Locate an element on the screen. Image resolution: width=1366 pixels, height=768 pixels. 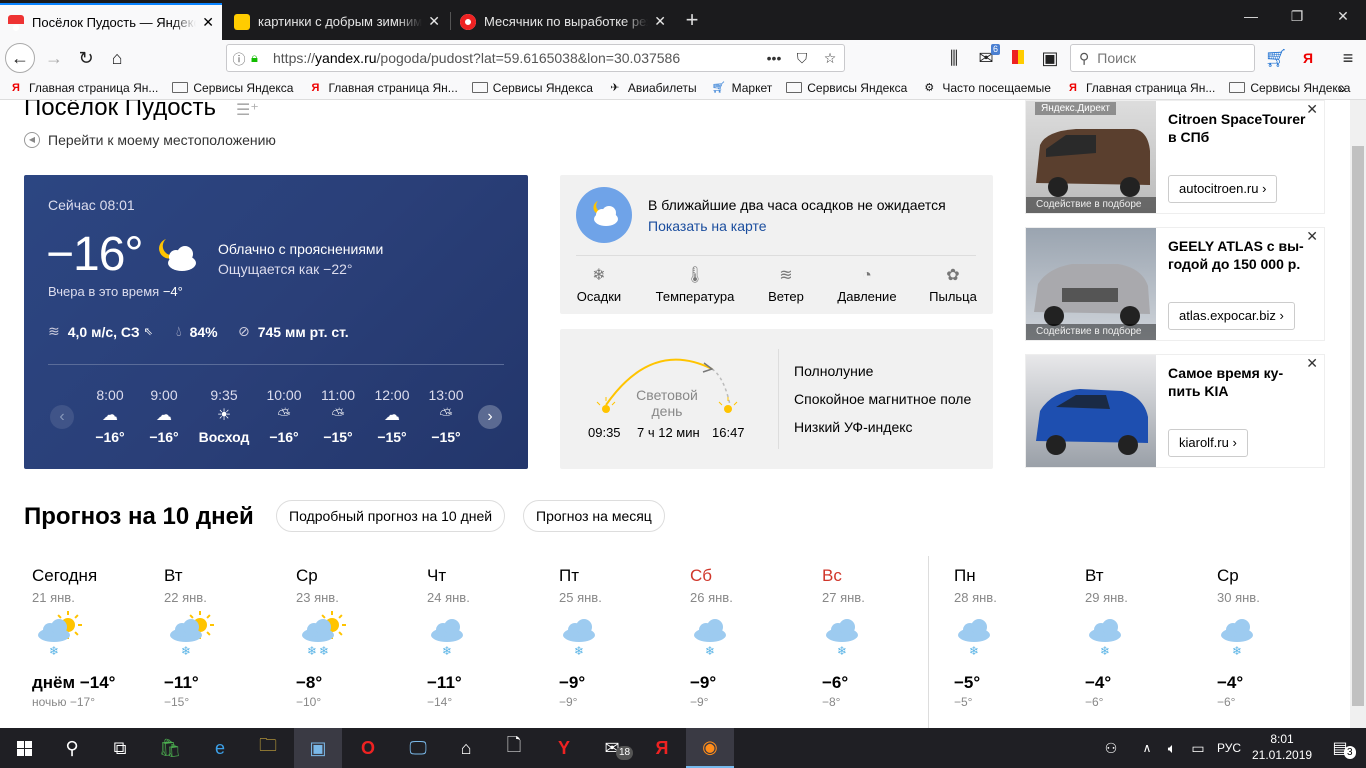
ad-link-button: kiarolf.ru › is located at coordinates (1208, 443).